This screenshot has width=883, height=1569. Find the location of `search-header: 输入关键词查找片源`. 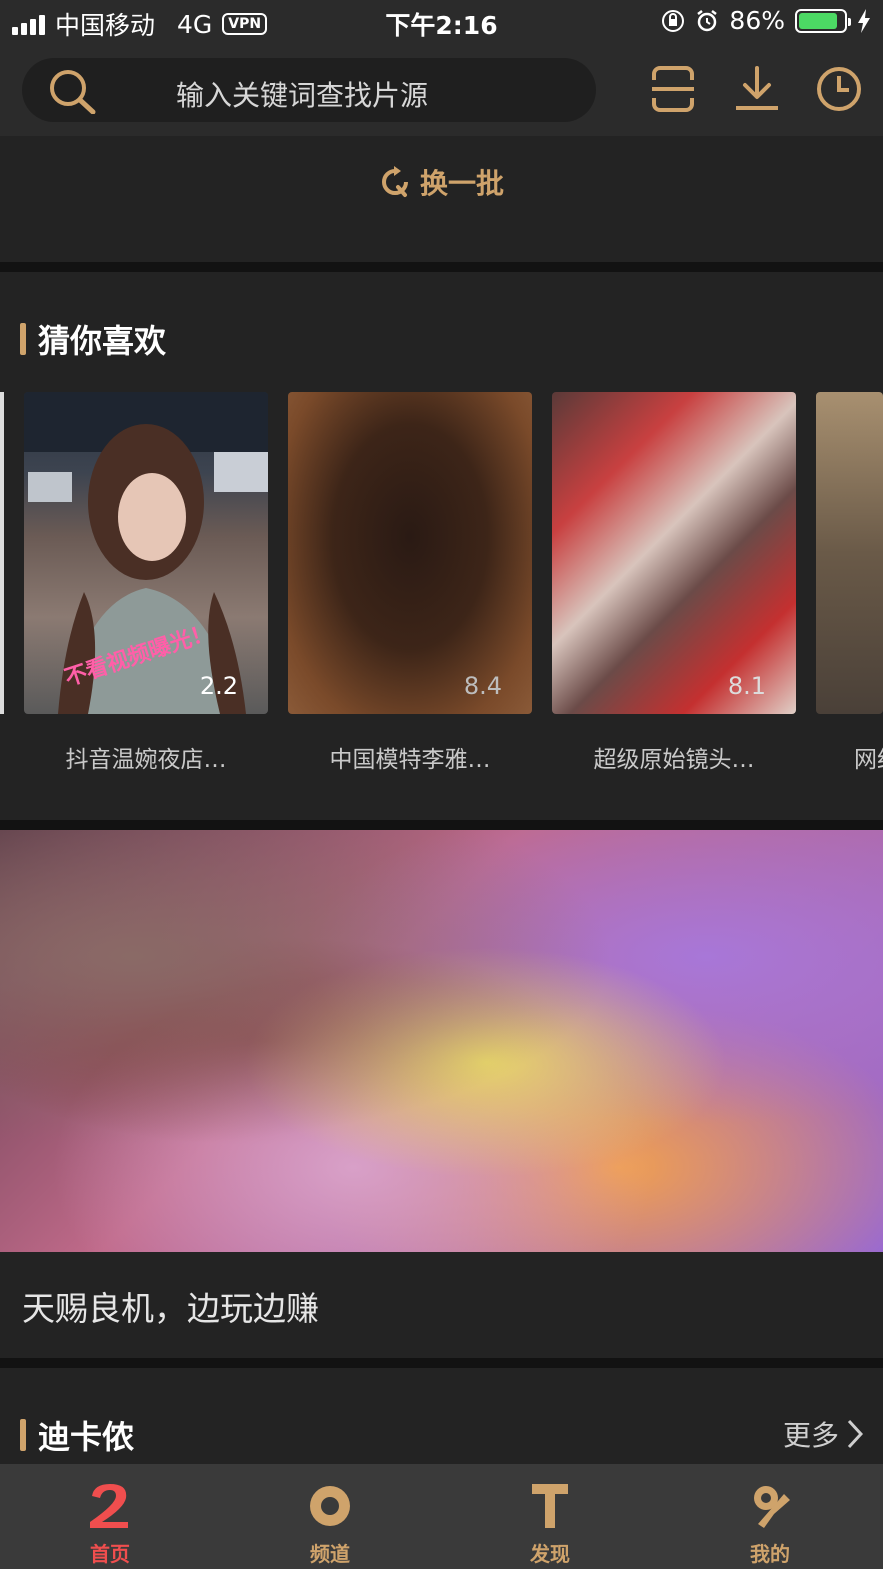

search-header: 输入关键词查找片源 is located at coordinates (441, 90).